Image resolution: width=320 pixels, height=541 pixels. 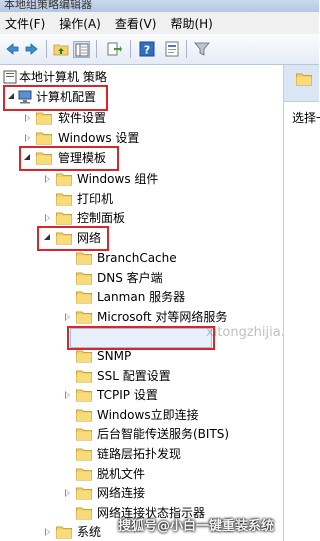 I want to click on tree-node-network-child: DNS 客户端, so click(x=140, y=278).